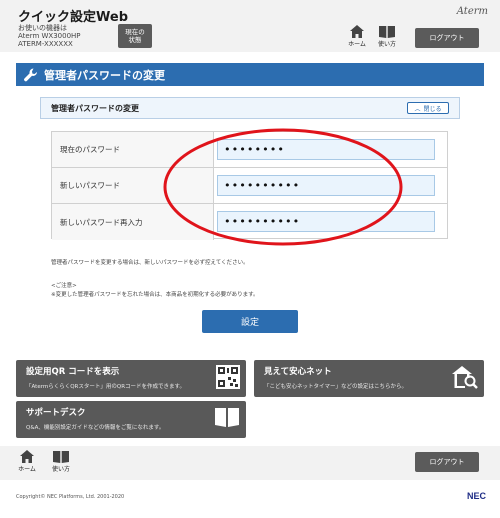 The image size is (500, 518). I want to click on device-prefix: お使いの機器は, so click(42, 28).